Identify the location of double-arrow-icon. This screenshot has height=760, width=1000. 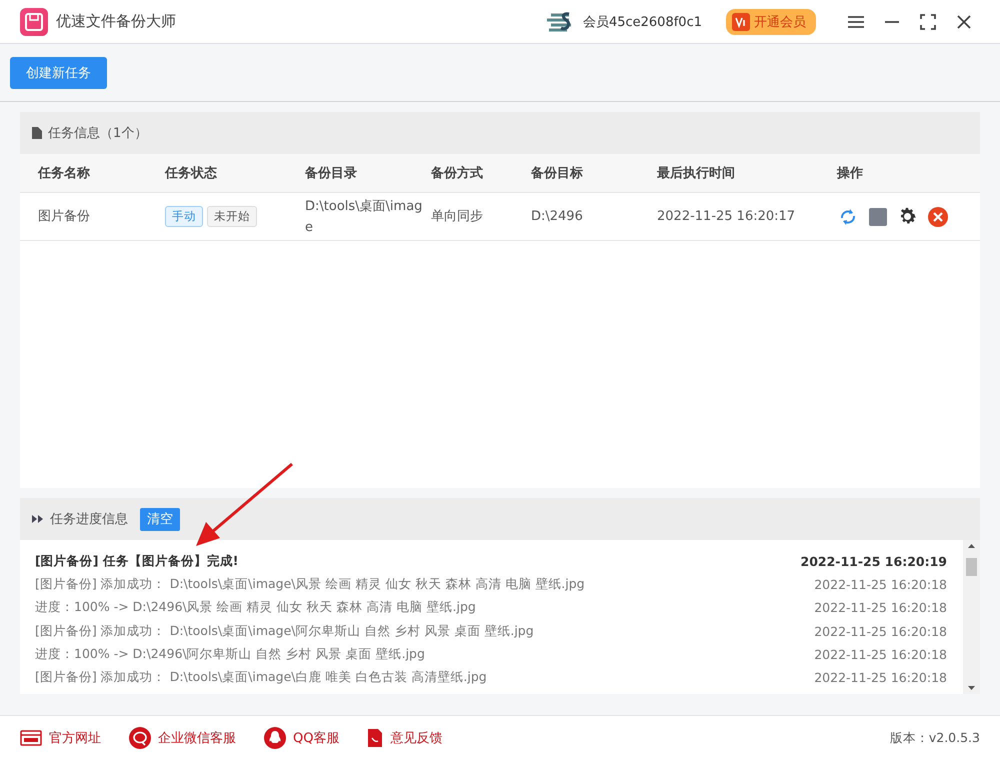
(38, 519).